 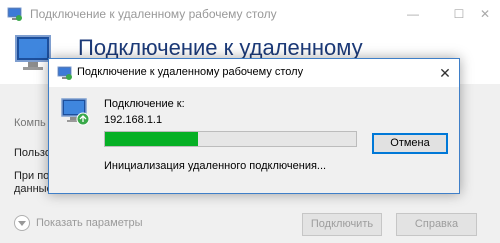 I want to click on computer-label: Компь, so click(x=30, y=123).